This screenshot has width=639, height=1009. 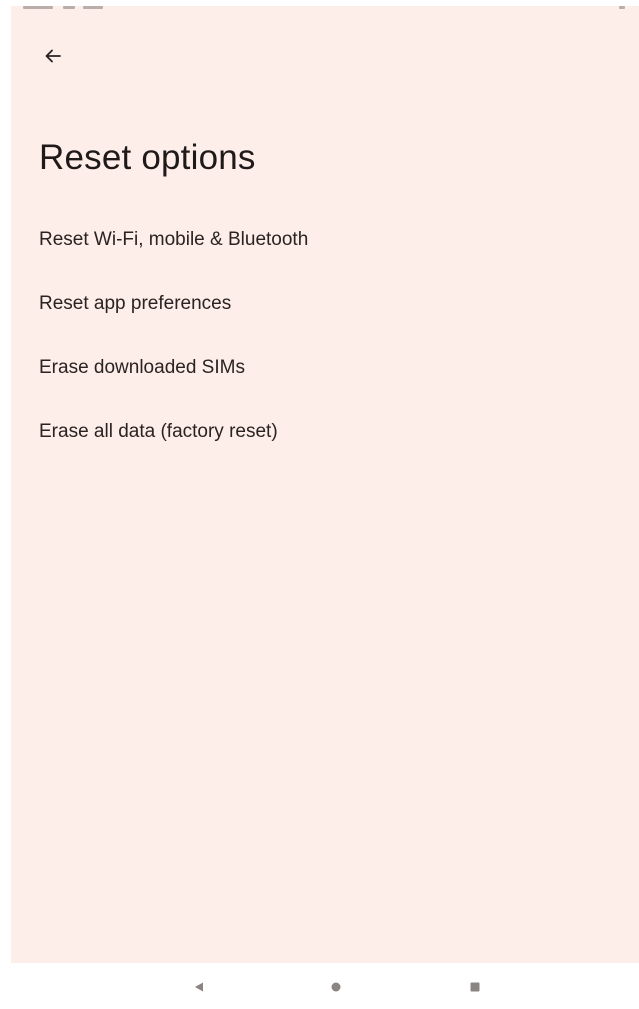 I want to click on nav-recents-button, so click(x=475, y=987).